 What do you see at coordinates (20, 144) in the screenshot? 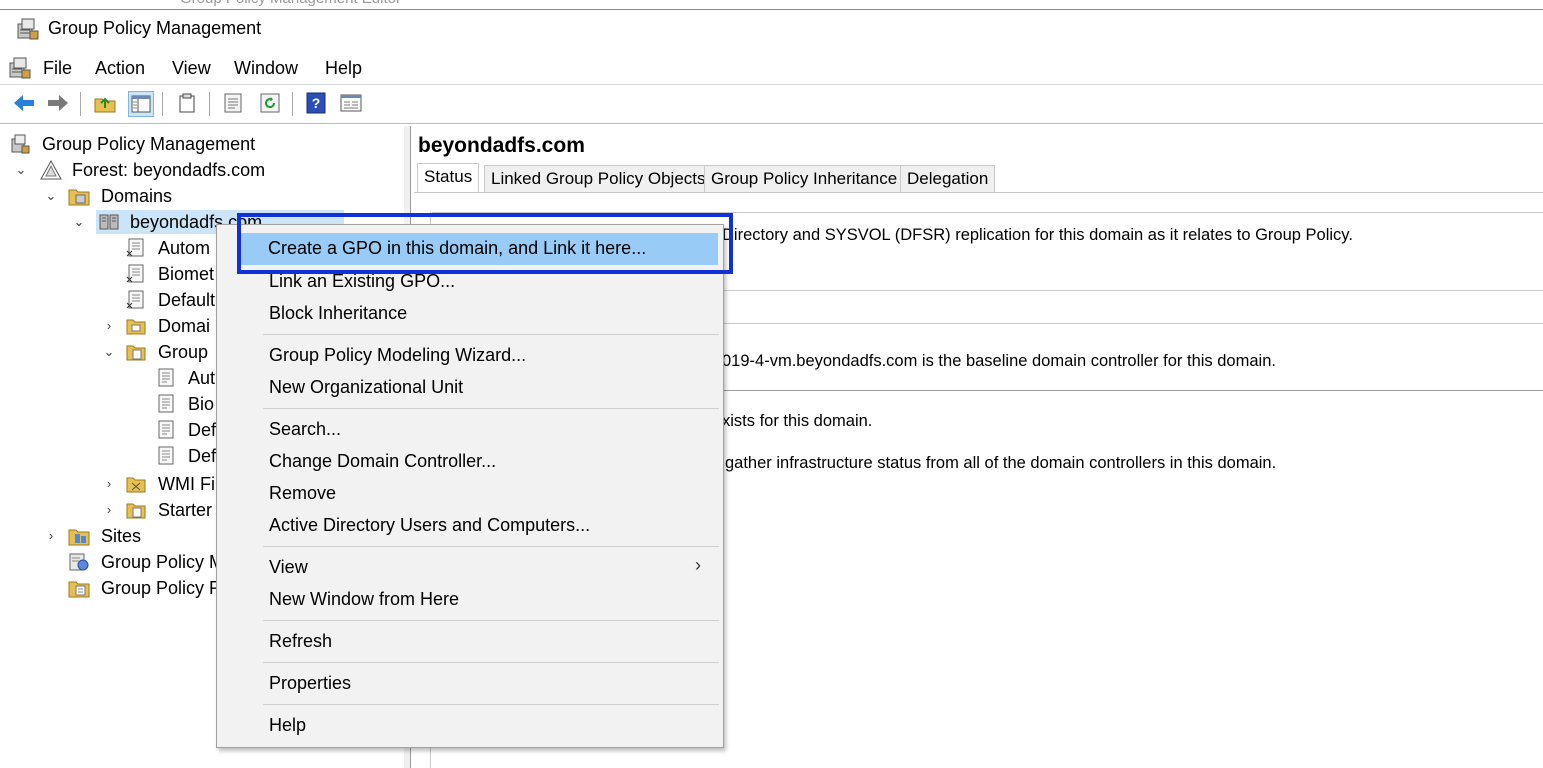
I see `gpm-node-icon` at bounding box center [20, 144].